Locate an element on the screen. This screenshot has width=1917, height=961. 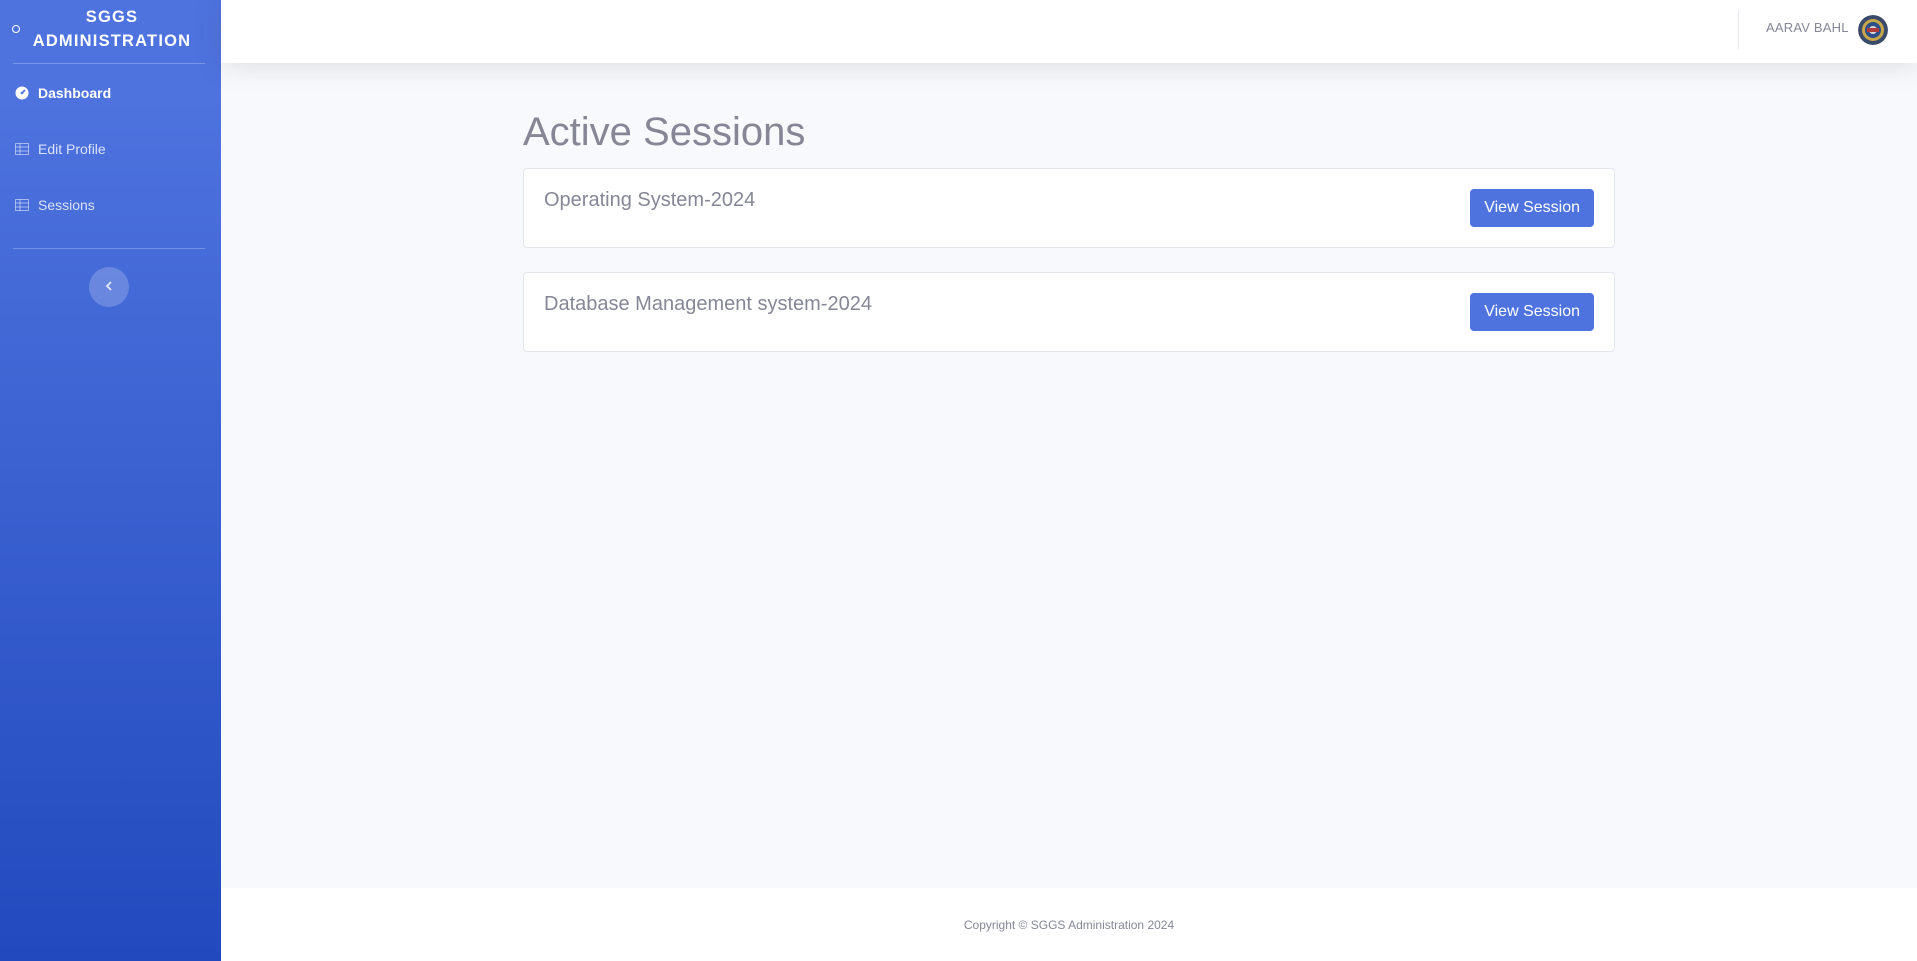
topbar: AARAV BAHL is located at coordinates (1069, 31).